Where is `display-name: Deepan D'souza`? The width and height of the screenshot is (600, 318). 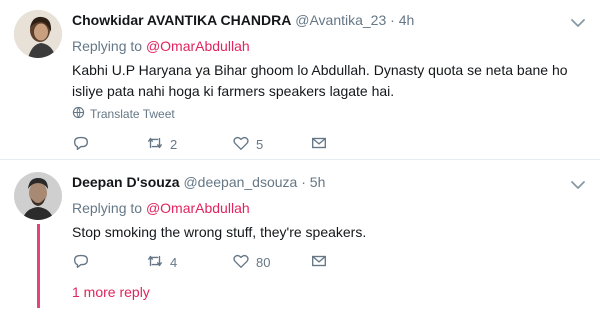
display-name: Deepan D'souza is located at coordinates (126, 182).